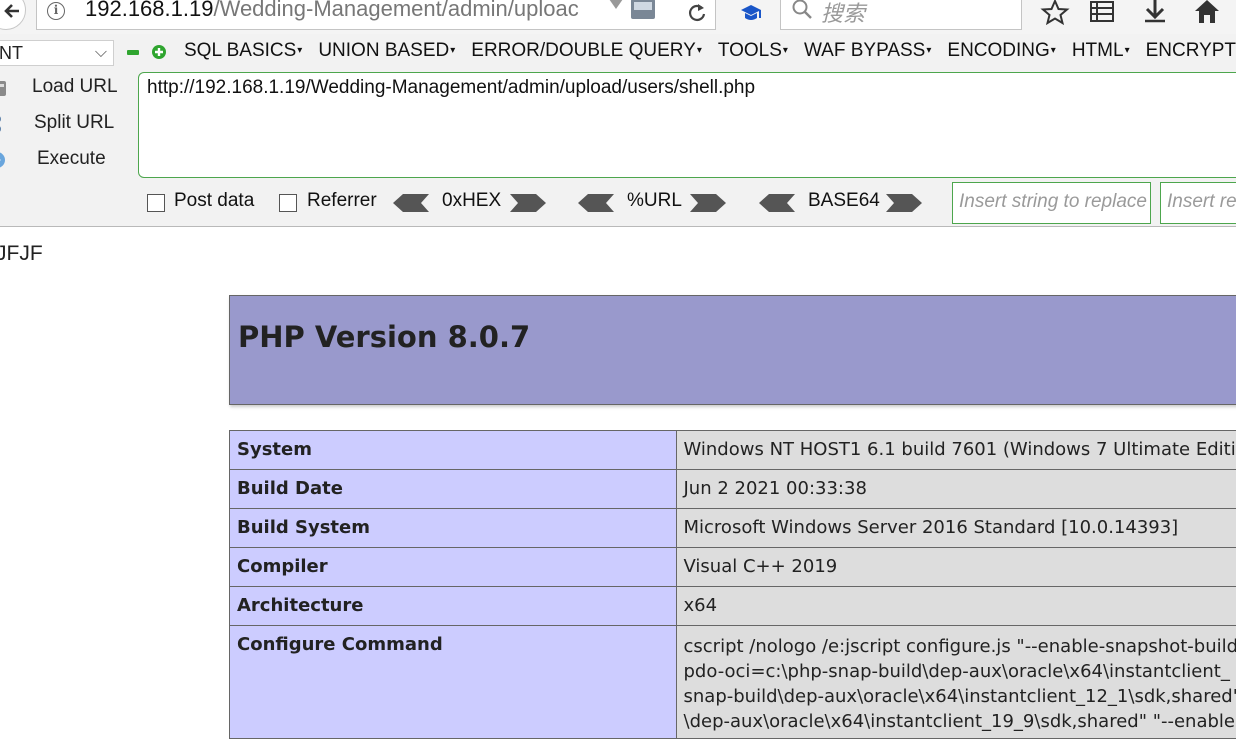 This screenshot has height=739, width=1236. Describe the element at coordinates (802, 10) in the screenshot. I see `search-icon` at that location.